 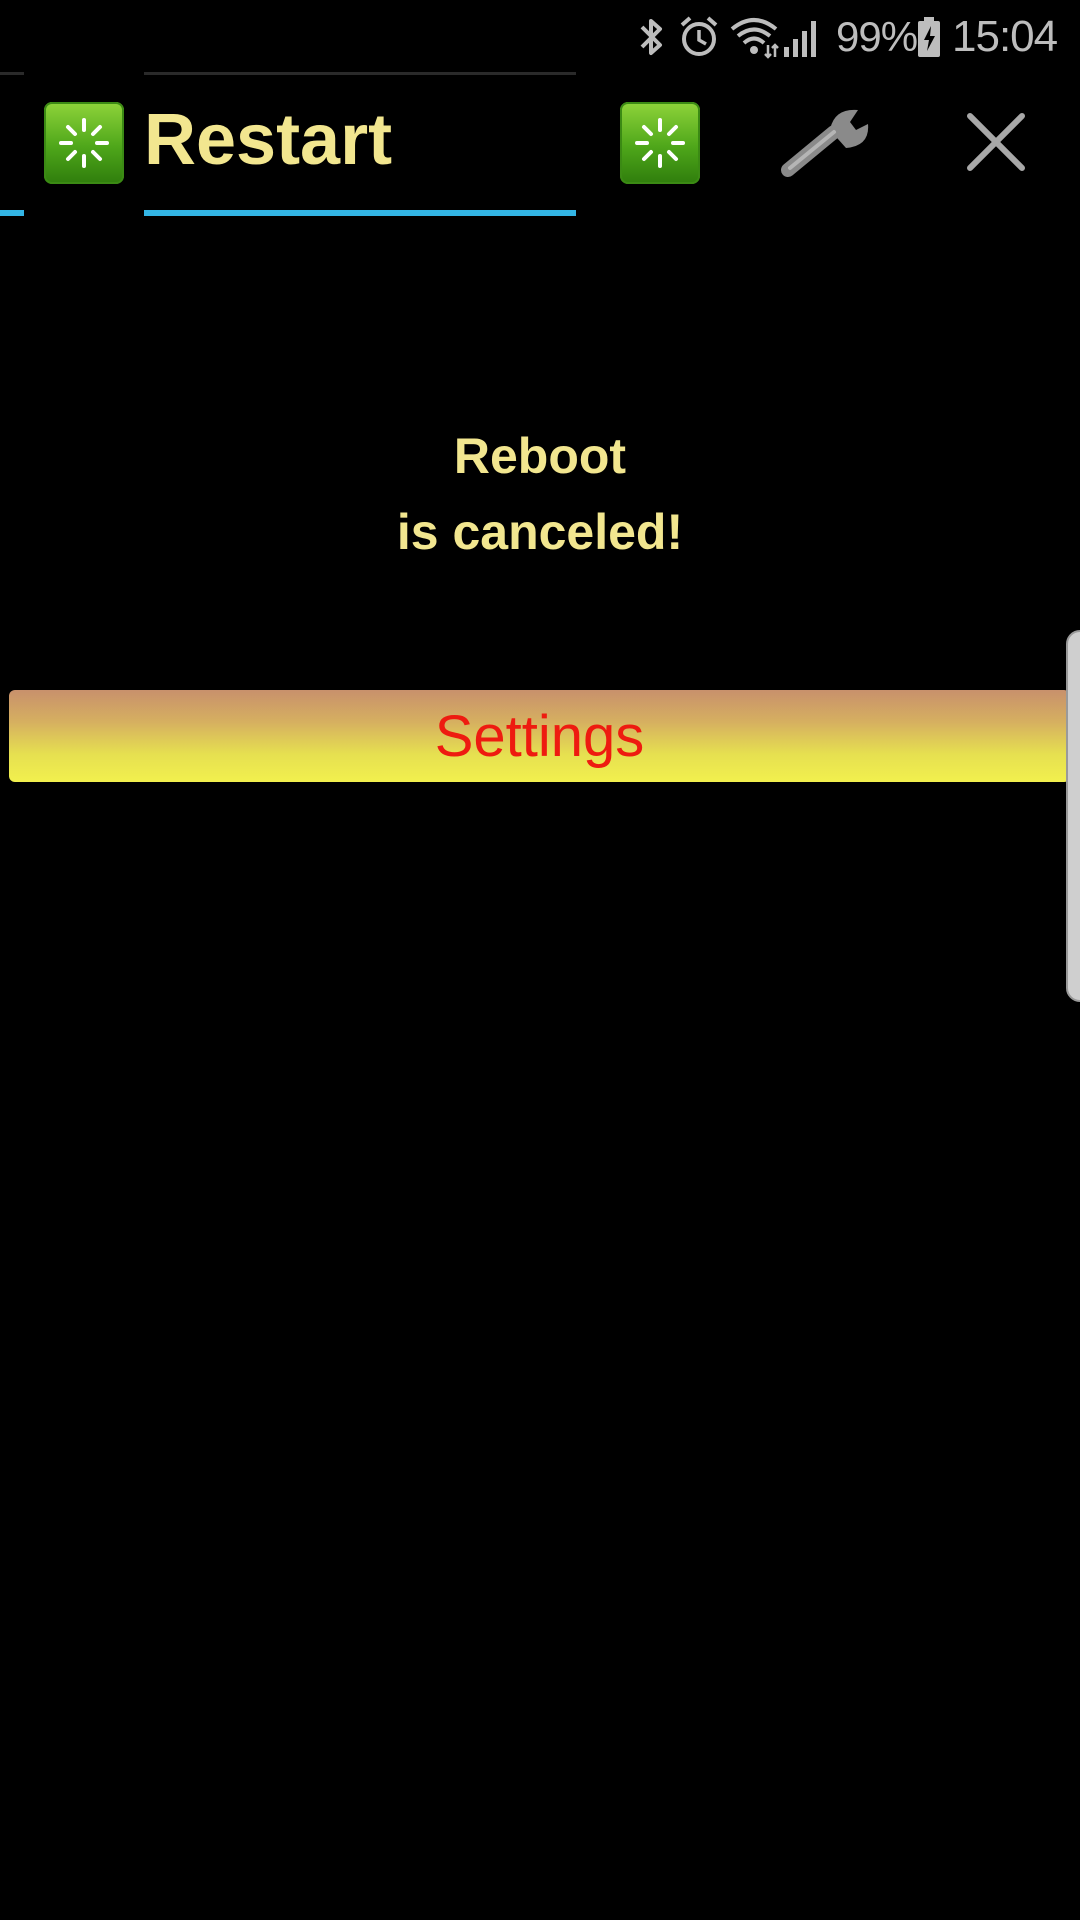 What do you see at coordinates (803, 37) in the screenshot?
I see `signal-icon` at bounding box center [803, 37].